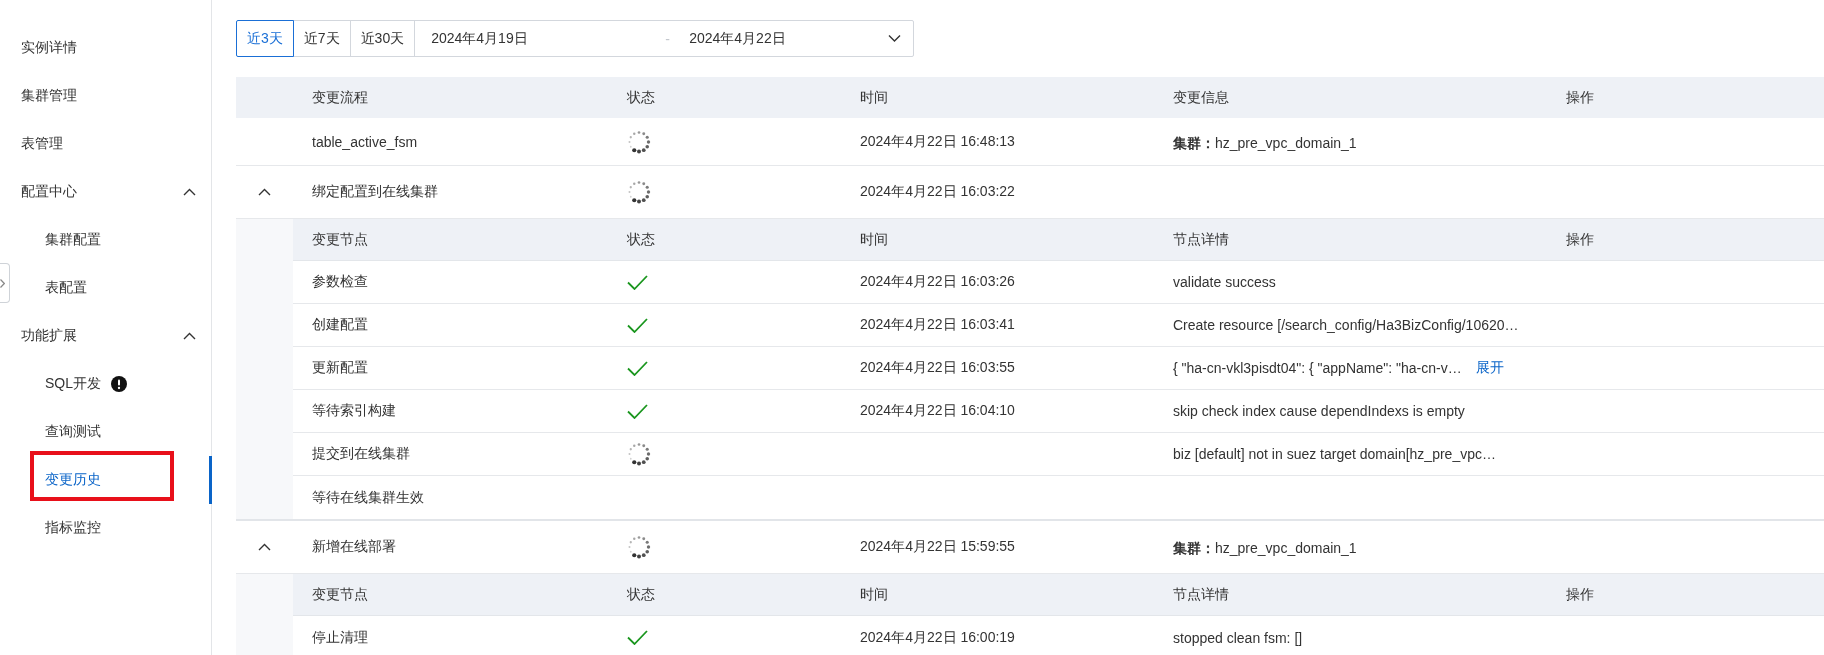 The height and width of the screenshot is (655, 1824). Describe the element at coordinates (111, 432) in the screenshot. I see `sidebar-item: 查询测试` at that location.